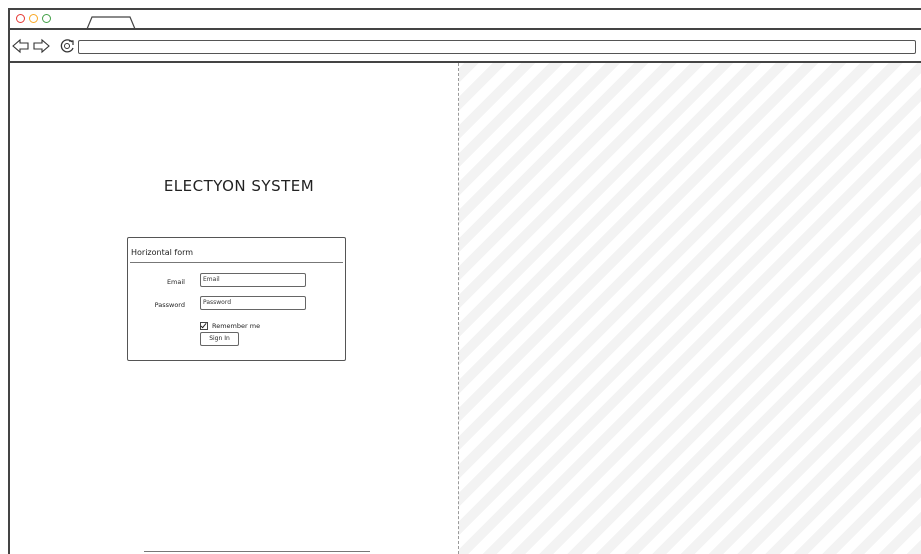  I want to click on address-bar-input, so click(497, 47).